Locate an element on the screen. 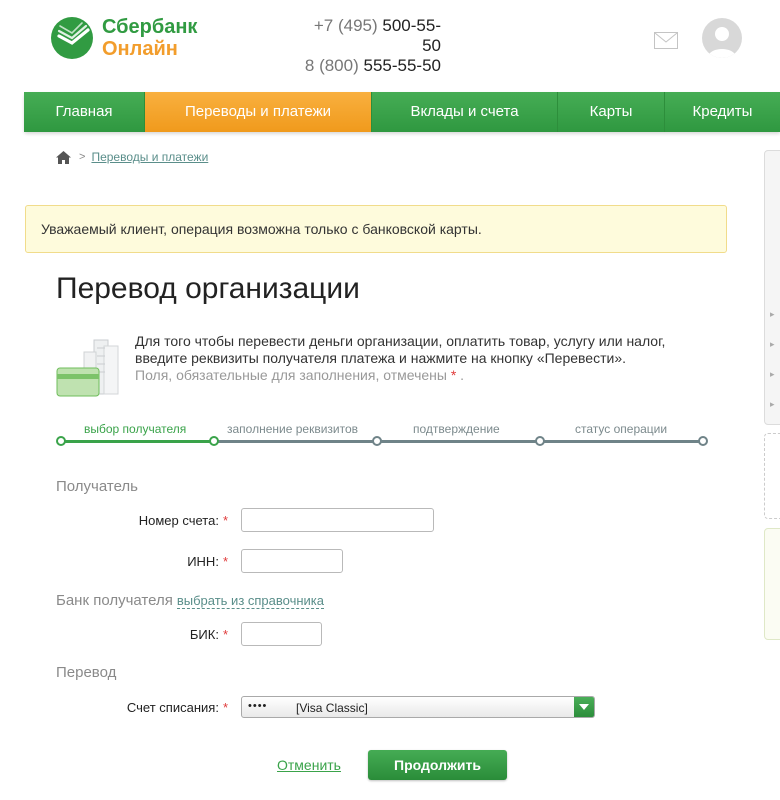 This screenshot has width=780, height=800. logo-text: Сбербанк Онлайн is located at coordinates (149, 38).